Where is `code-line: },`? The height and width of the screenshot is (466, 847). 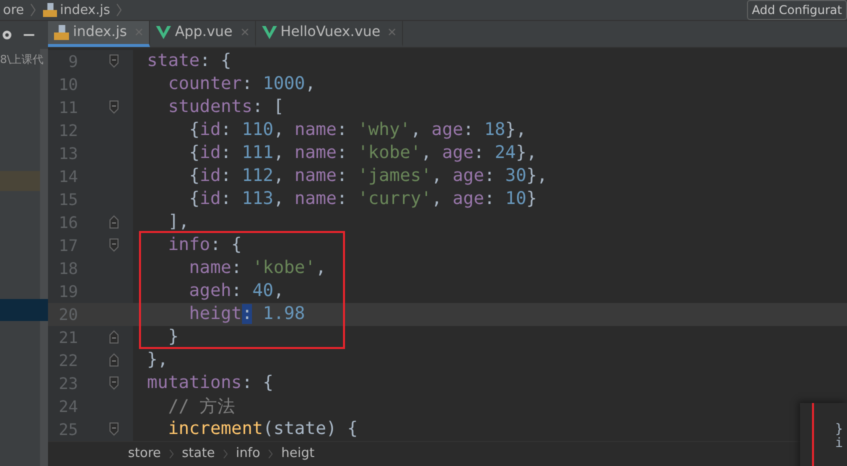 code-line: }, is located at coordinates (157, 360).